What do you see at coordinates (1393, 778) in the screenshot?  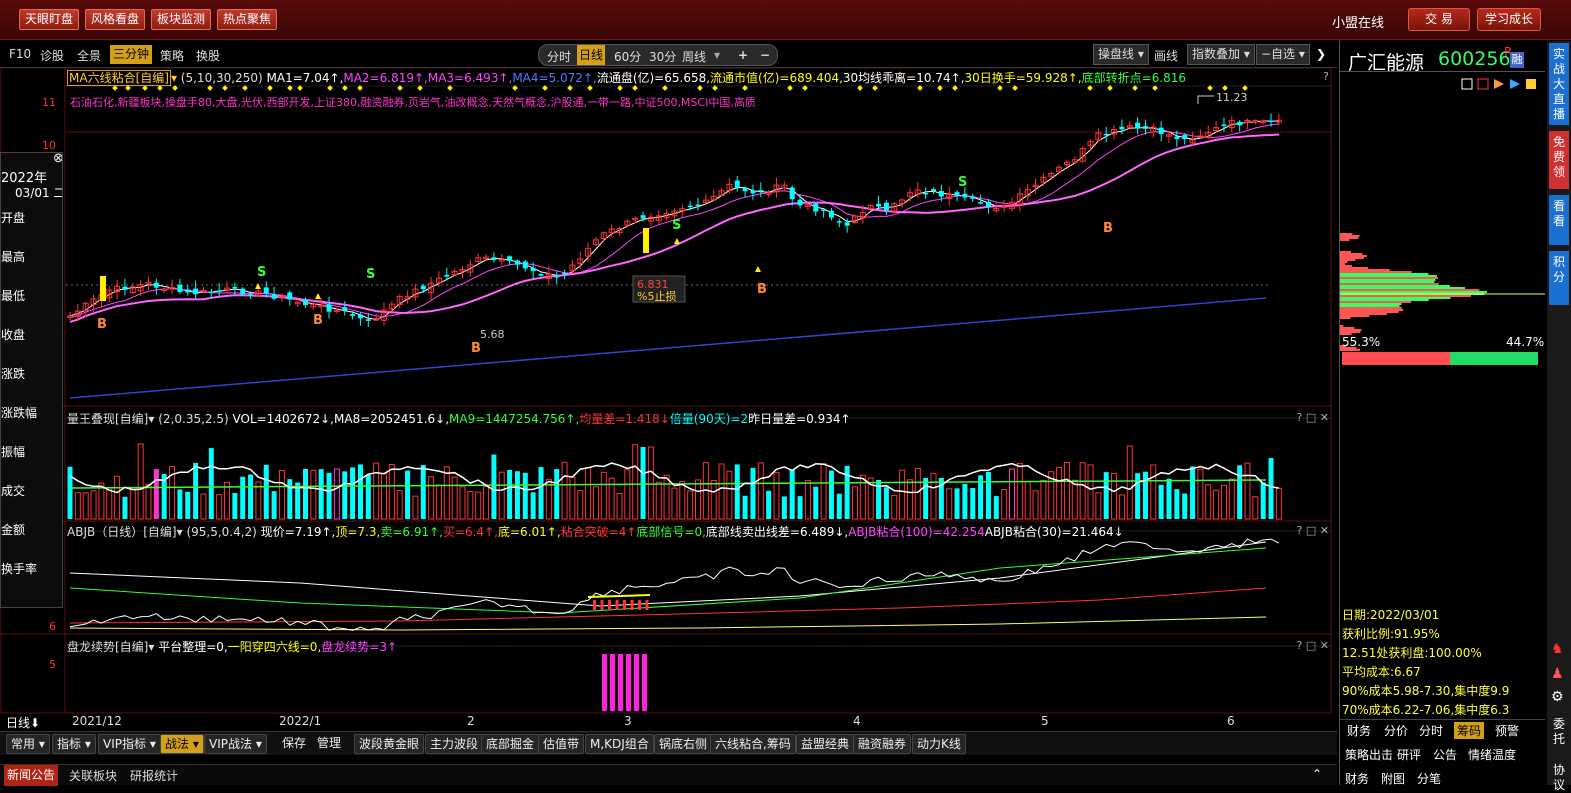 I see `right-tab: 附图` at bounding box center [1393, 778].